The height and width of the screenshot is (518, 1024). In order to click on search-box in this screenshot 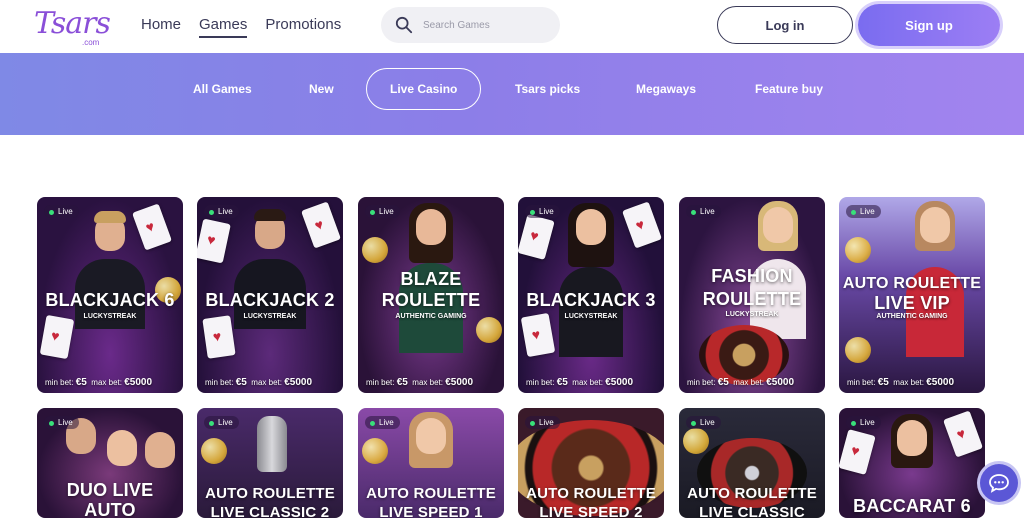, I will do `click(470, 25)`.